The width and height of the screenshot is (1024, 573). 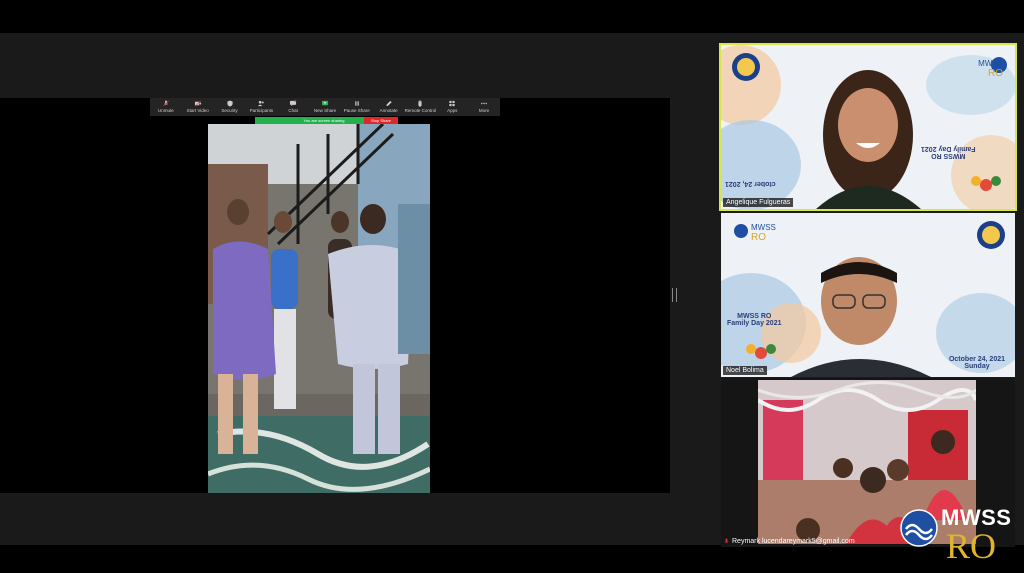 What do you see at coordinates (420, 110) in the screenshot?
I see `remote-control-label: Remote Control` at bounding box center [420, 110].